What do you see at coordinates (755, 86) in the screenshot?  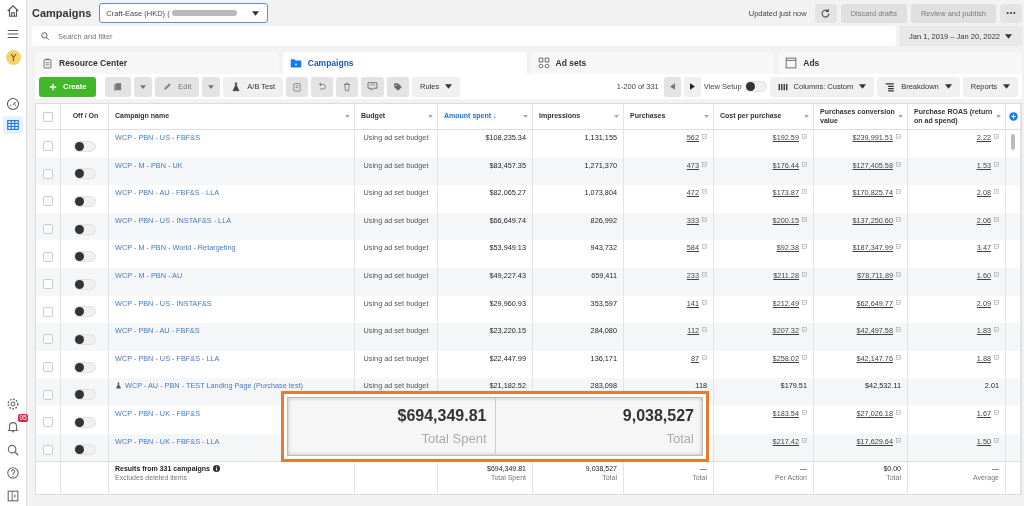 I see `view-setup-toggle` at bounding box center [755, 86].